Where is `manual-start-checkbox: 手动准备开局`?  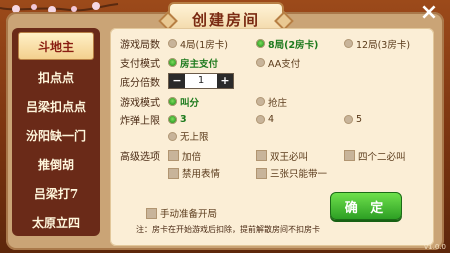
manual-start-checkbox: 手动准备开局 is located at coordinates (181, 213).